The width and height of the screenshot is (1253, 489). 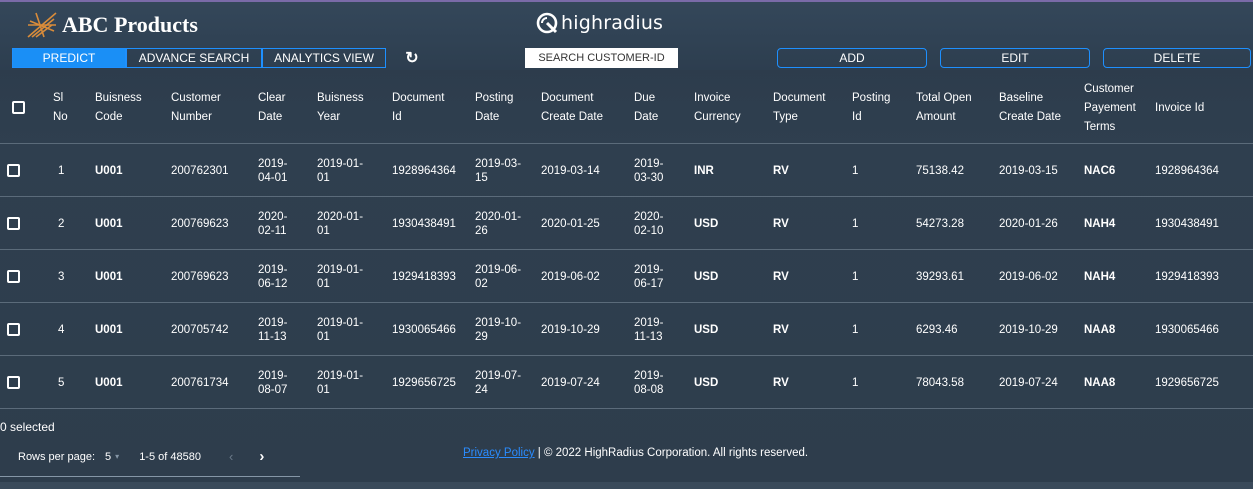 I want to click on cell-line: 01, so click(x=323, y=336).